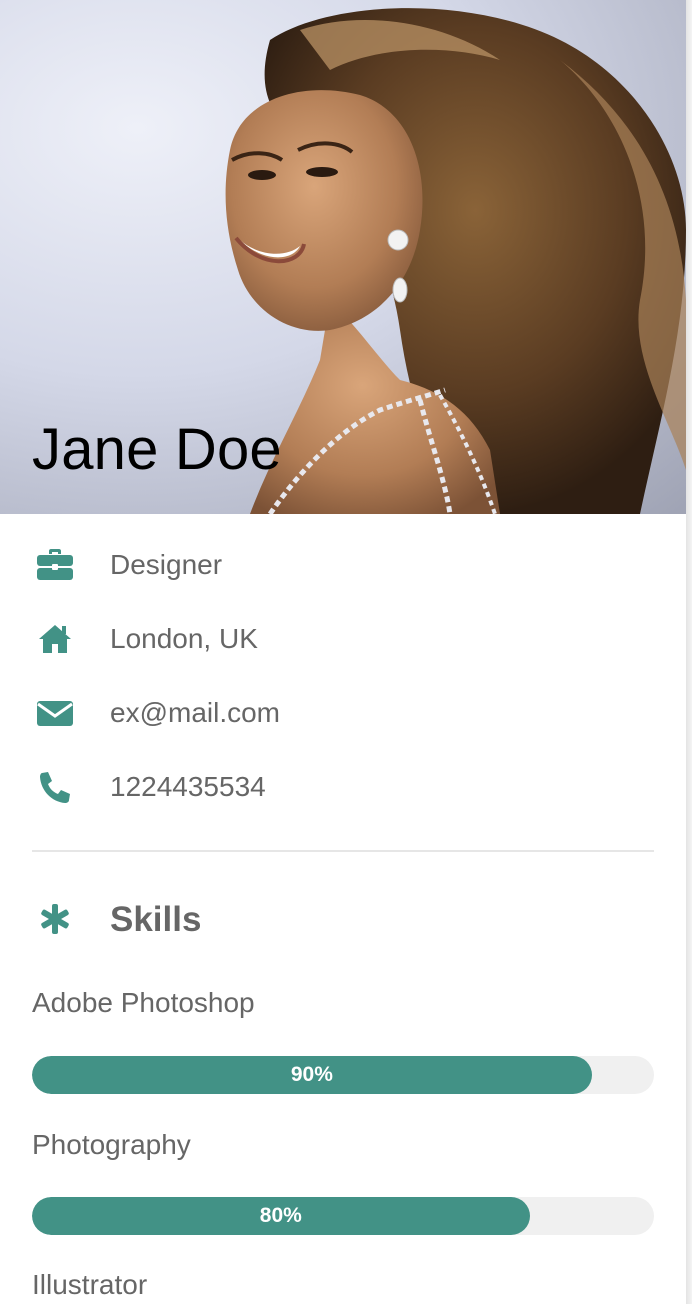 The image size is (692, 1304). What do you see at coordinates (343, 787) in the screenshot?
I see `info-row-phone: 1224435534` at bounding box center [343, 787].